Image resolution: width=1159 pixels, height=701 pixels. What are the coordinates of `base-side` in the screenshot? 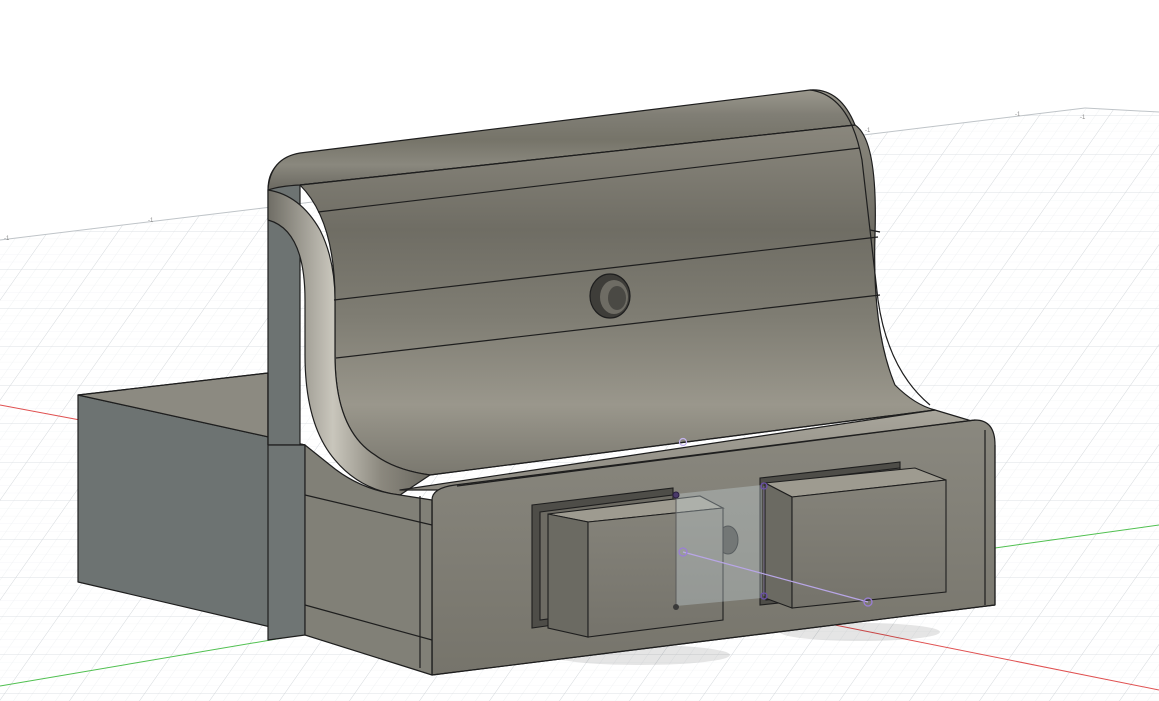 It's located at (286, 542).